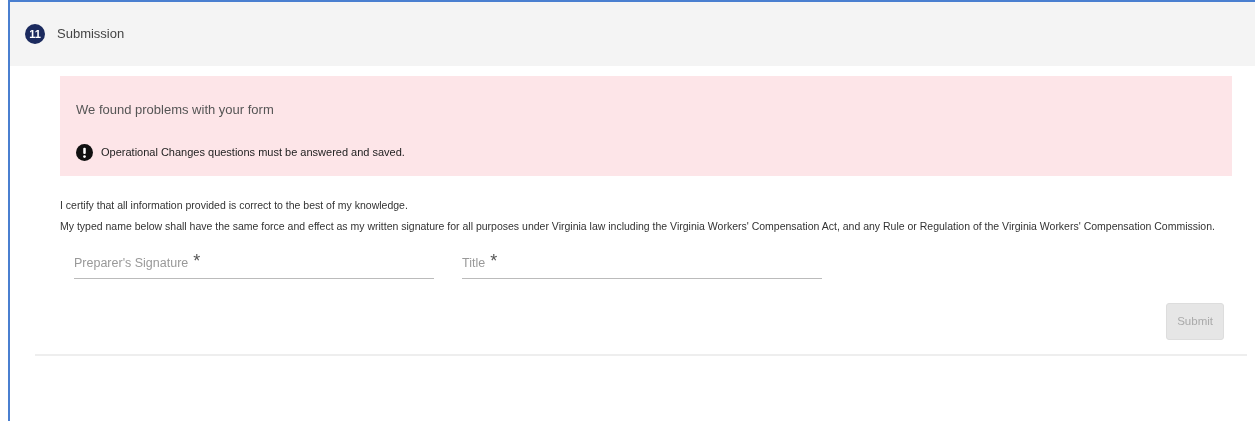 This screenshot has width=1255, height=421. What do you see at coordinates (253, 152) in the screenshot?
I see `error-message: Operational Changes questions must be answered and saved.` at bounding box center [253, 152].